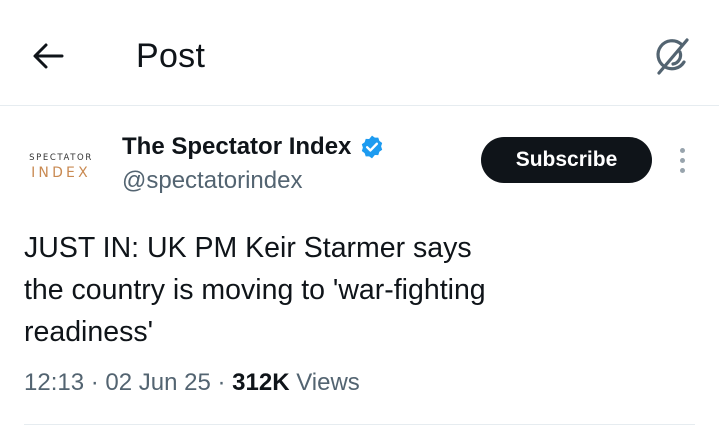  What do you see at coordinates (157, 382) in the screenshot?
I see `post-date: 02 Jun 25` at bounding box center [157, 382].